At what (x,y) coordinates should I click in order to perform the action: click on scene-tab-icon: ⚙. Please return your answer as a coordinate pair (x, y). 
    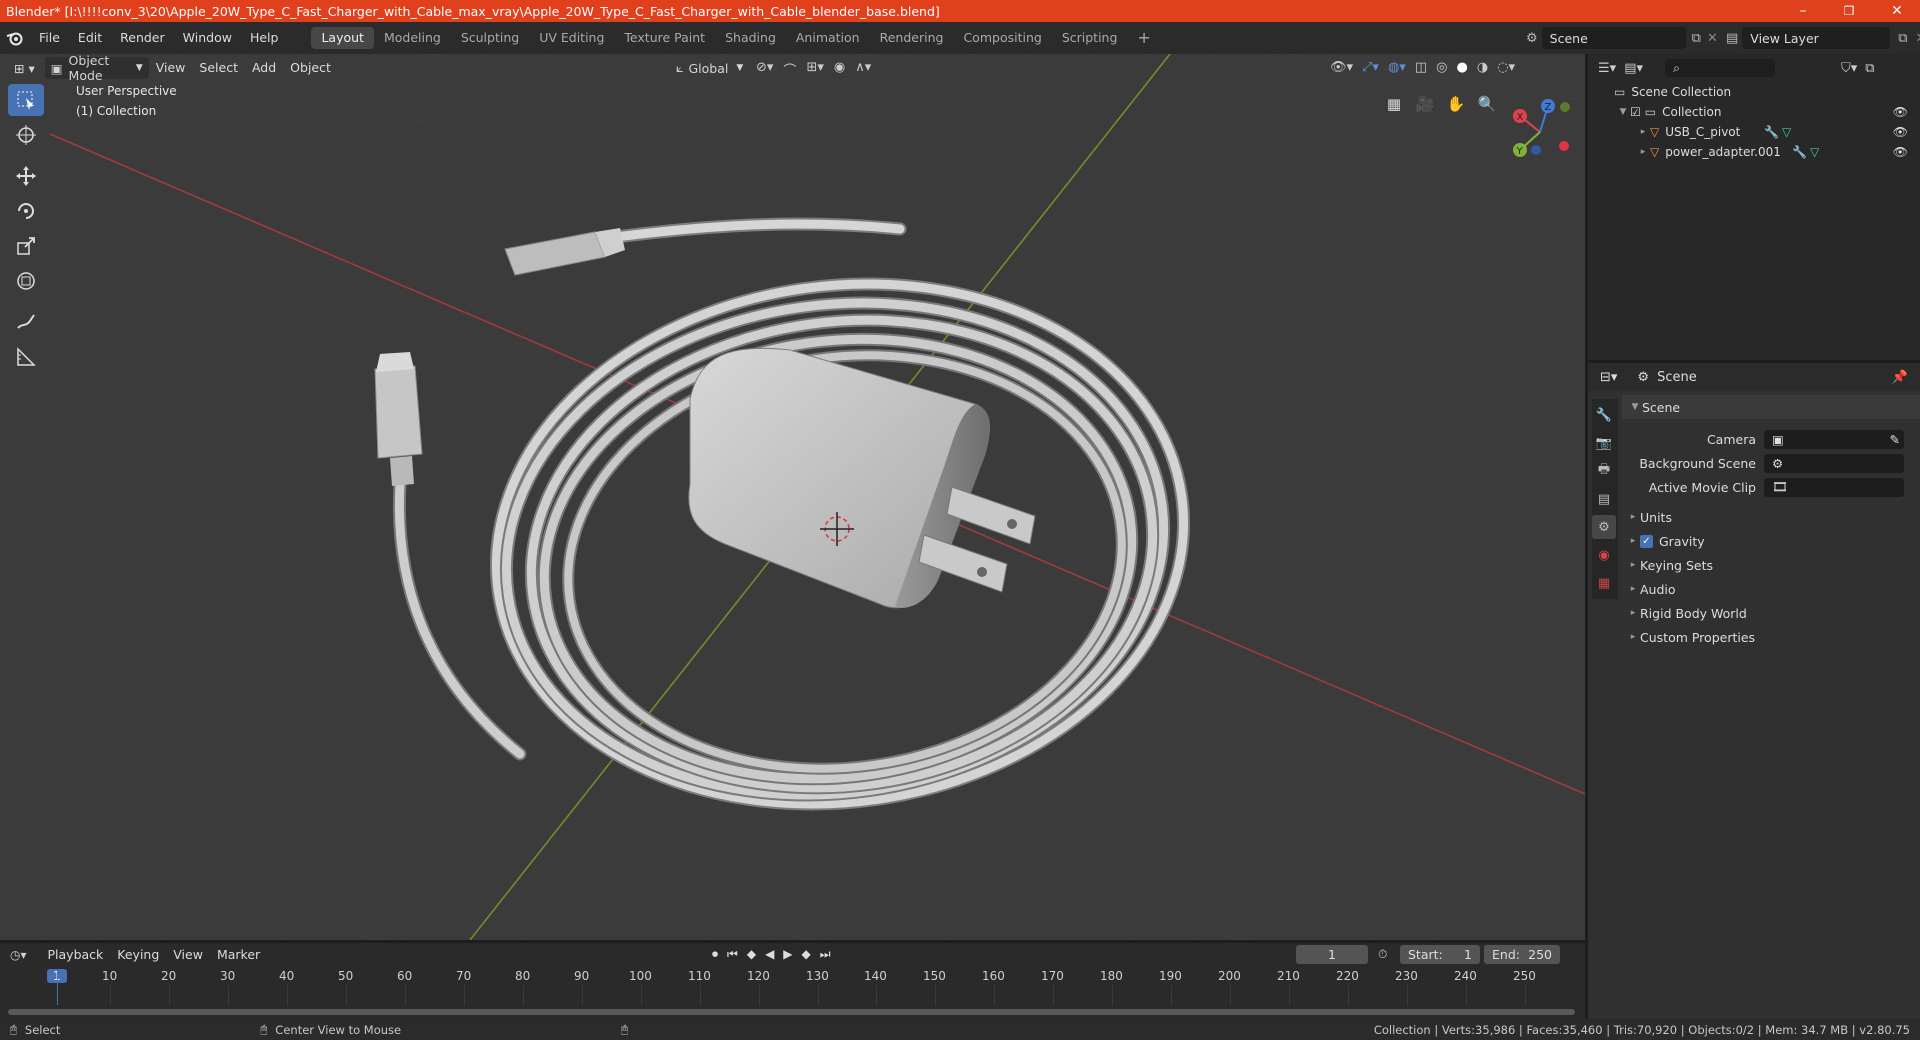
    Looking at the image, I should click on (1604, 527).